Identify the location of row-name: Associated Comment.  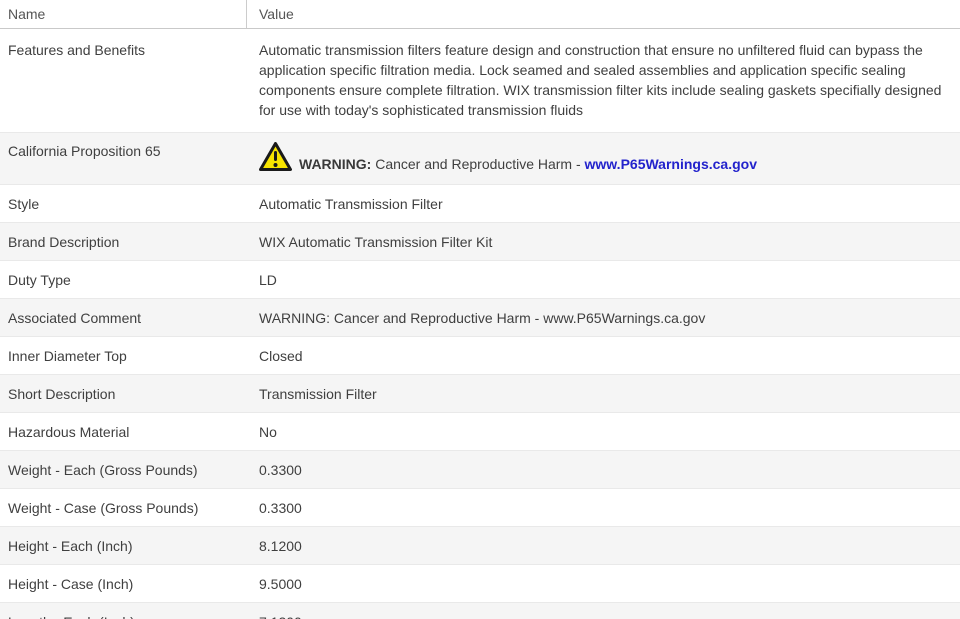
(75, 318).